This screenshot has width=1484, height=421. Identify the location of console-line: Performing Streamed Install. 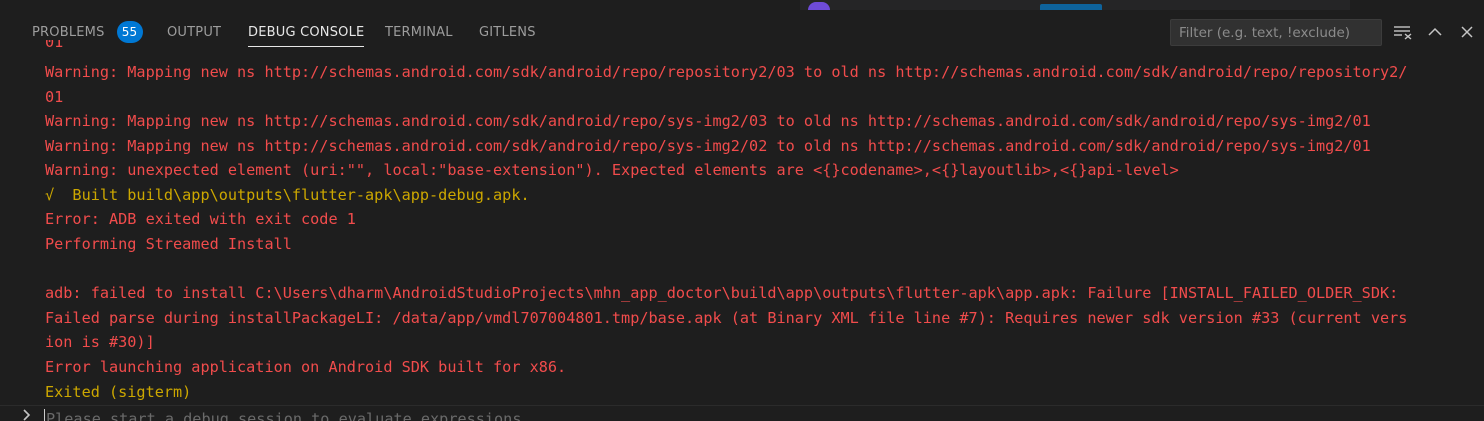
(168, 244).